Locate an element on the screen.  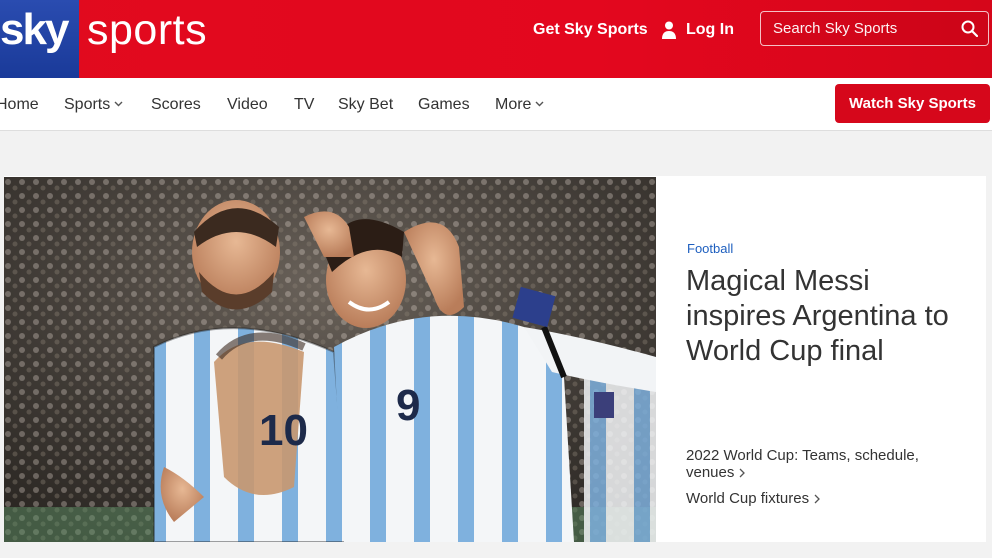
nav-item-sports: Sports is located at coordinates (93, 105).